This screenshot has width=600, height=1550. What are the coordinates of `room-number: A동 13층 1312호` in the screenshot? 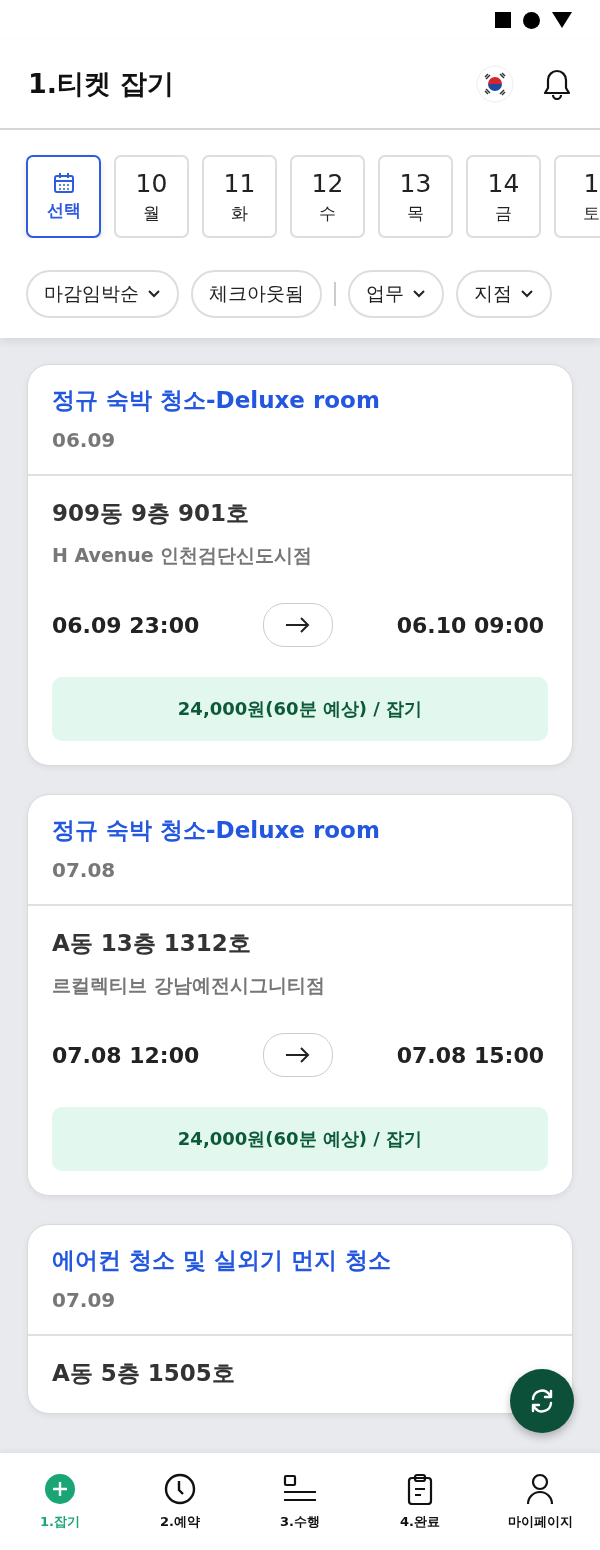 It's located at (152, 943).